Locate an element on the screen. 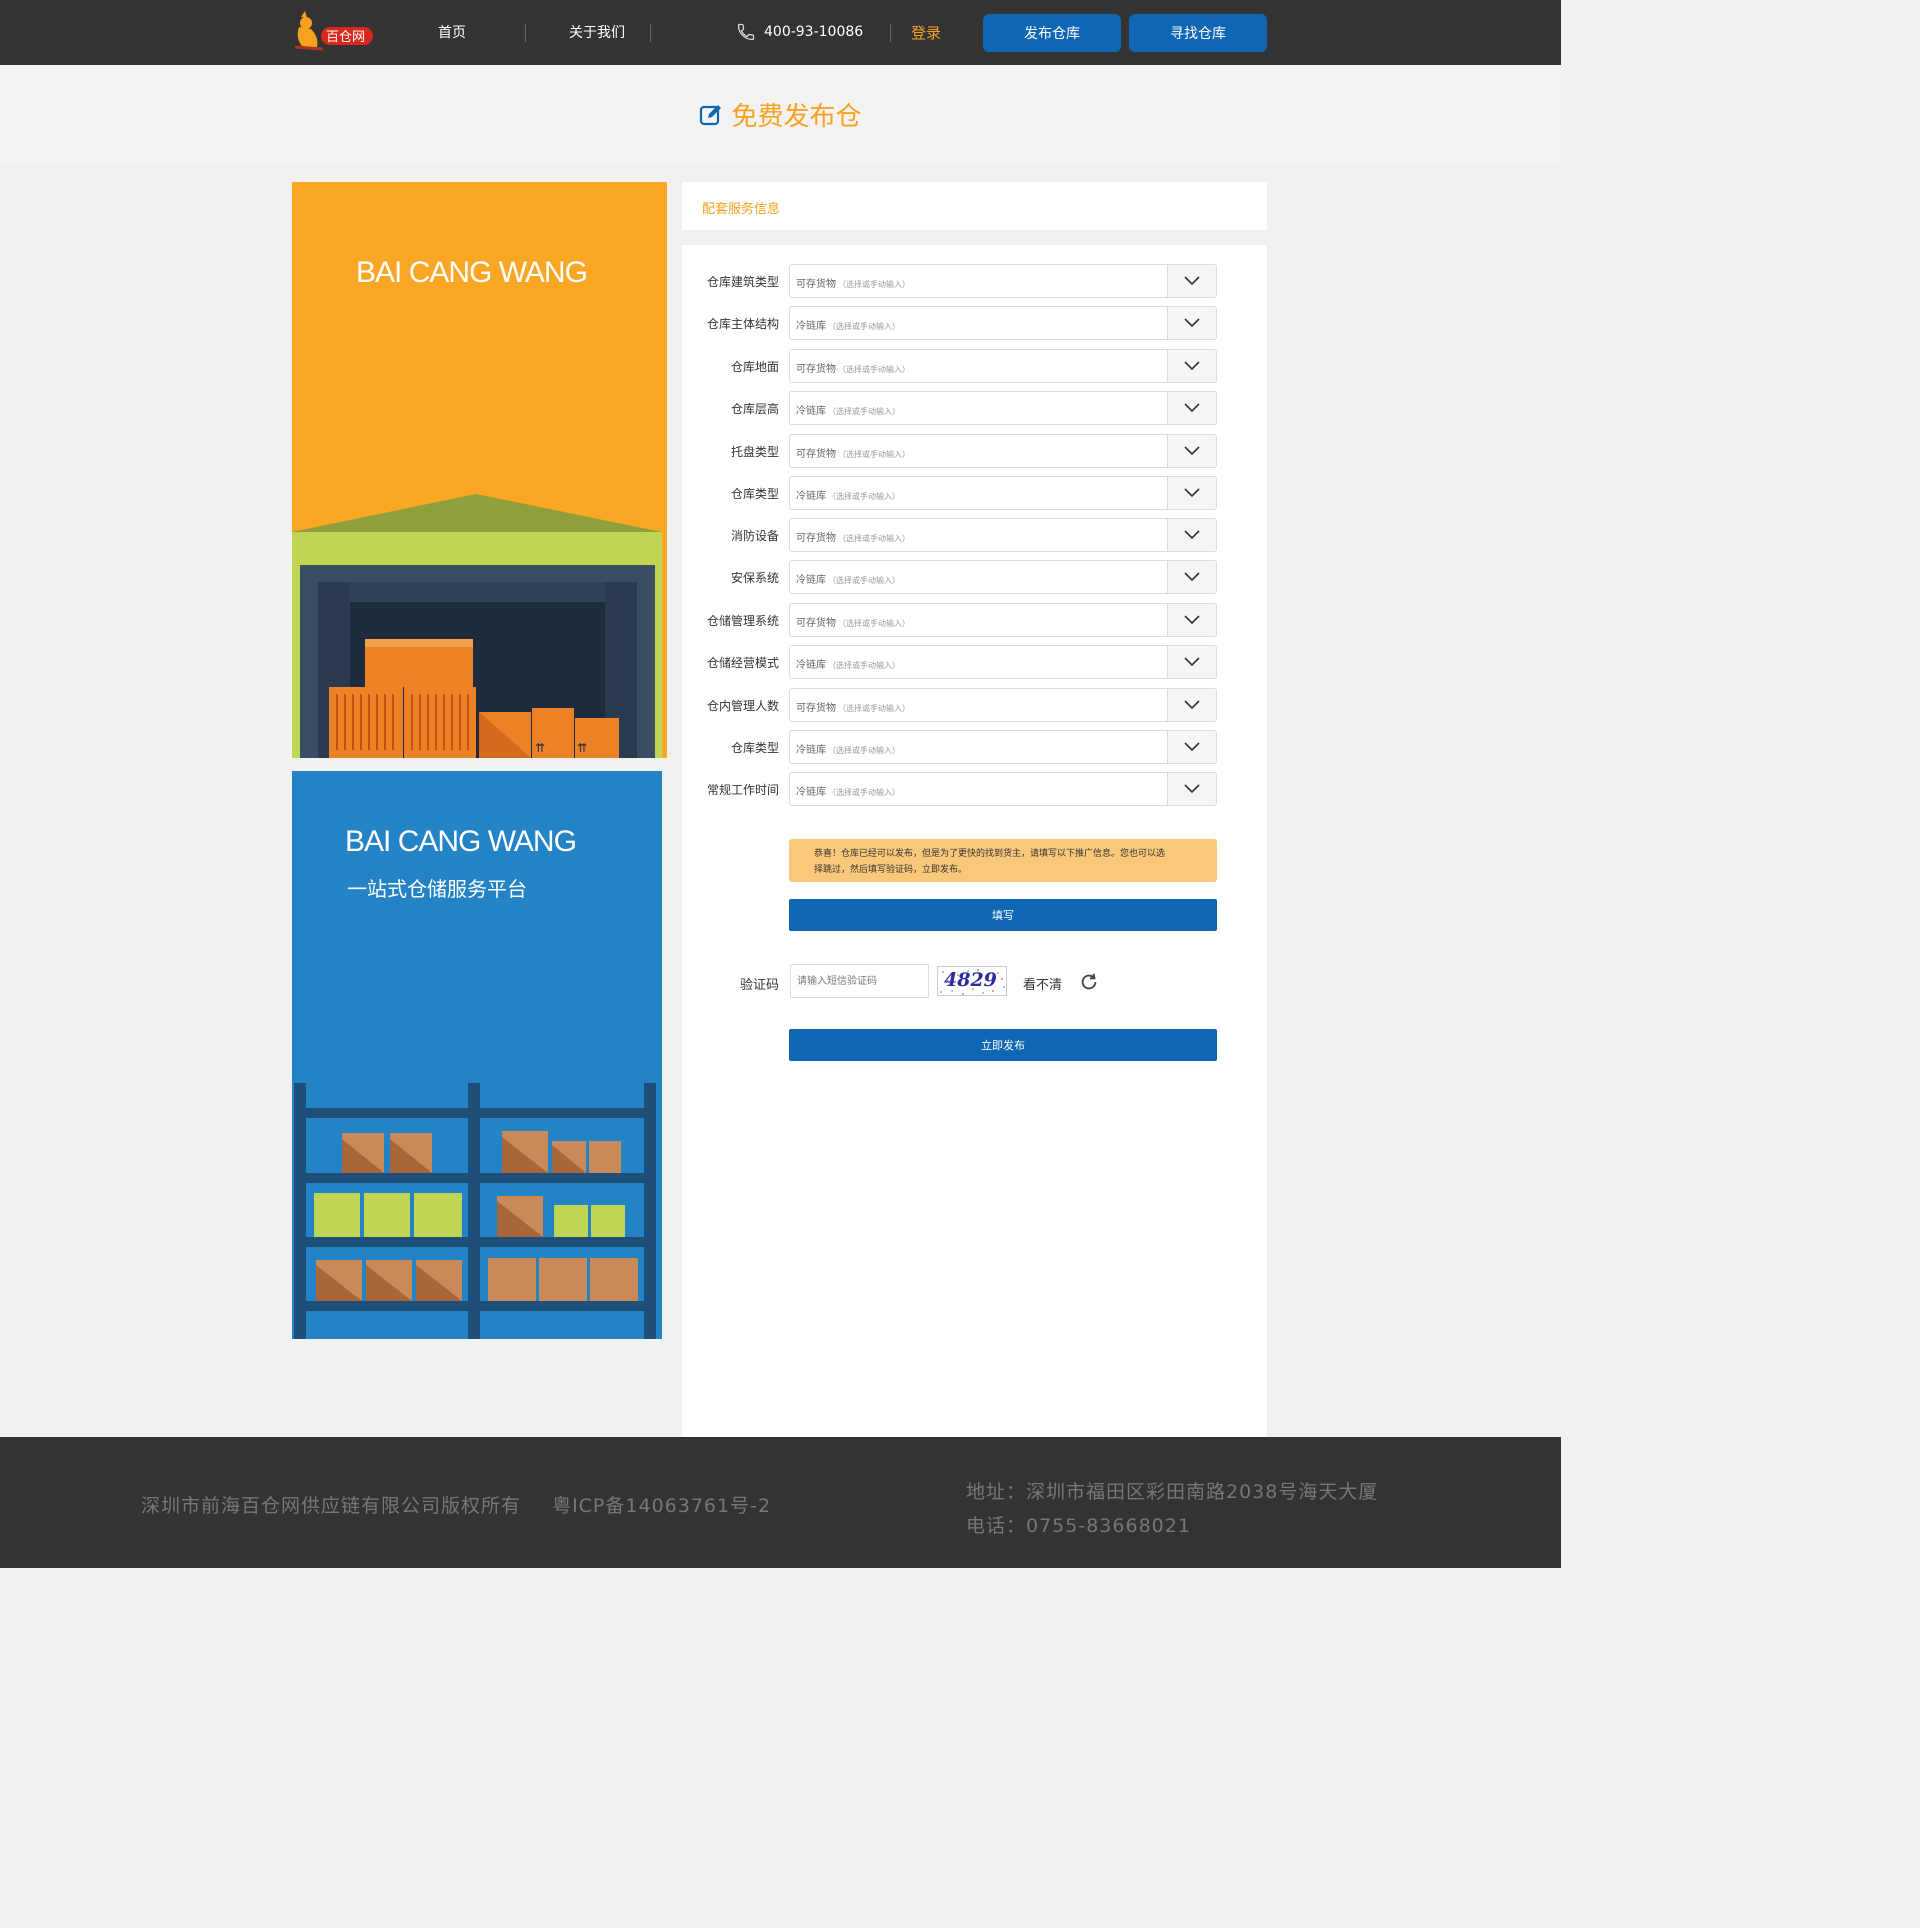 The image size is (1920, 1928). nav-about-link: 关于我们 is located at coordinates (597, 33).